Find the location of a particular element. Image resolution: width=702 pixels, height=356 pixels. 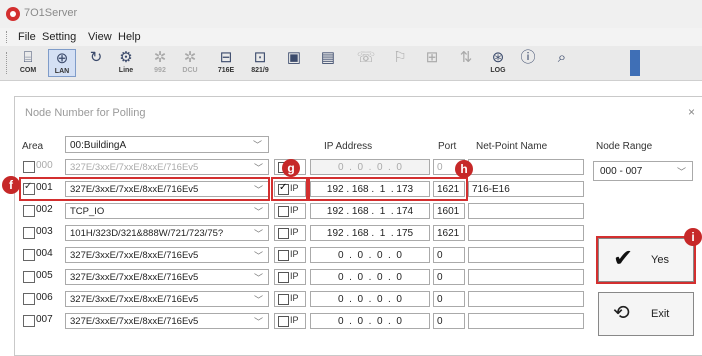

toolbar-device-h-button: ▣ is located at coordinates (294, 63).